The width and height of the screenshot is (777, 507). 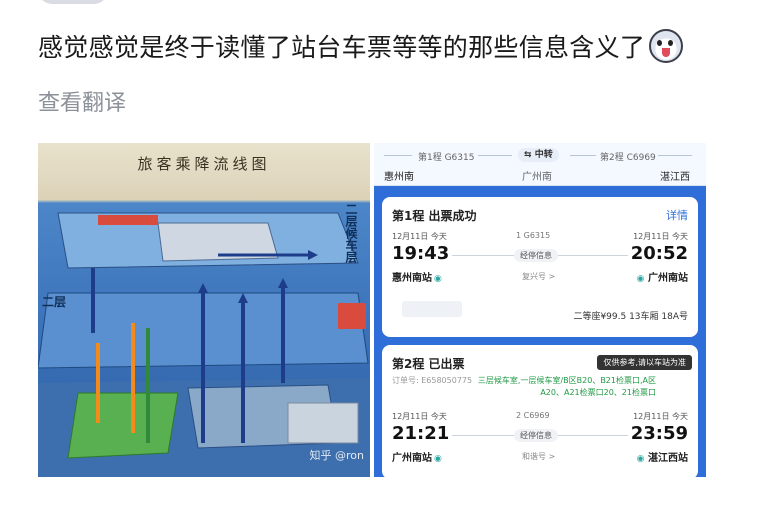 I want to click on leg2-train-no: 2 C6969, so click(x=533, y=415).